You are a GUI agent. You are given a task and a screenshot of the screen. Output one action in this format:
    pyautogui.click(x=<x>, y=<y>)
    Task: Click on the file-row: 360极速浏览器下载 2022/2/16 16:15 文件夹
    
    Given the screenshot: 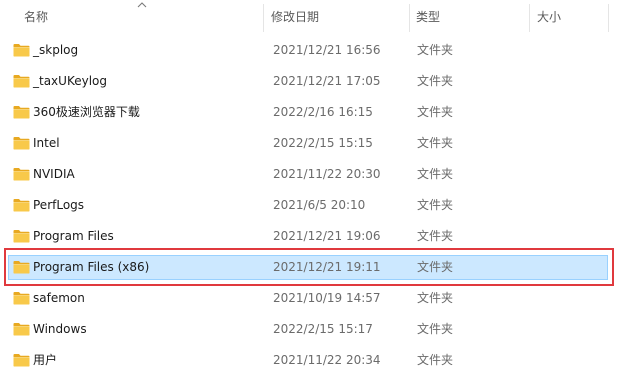 What is the action you would take?
    pyautogui.click(x=319, y=112)
    